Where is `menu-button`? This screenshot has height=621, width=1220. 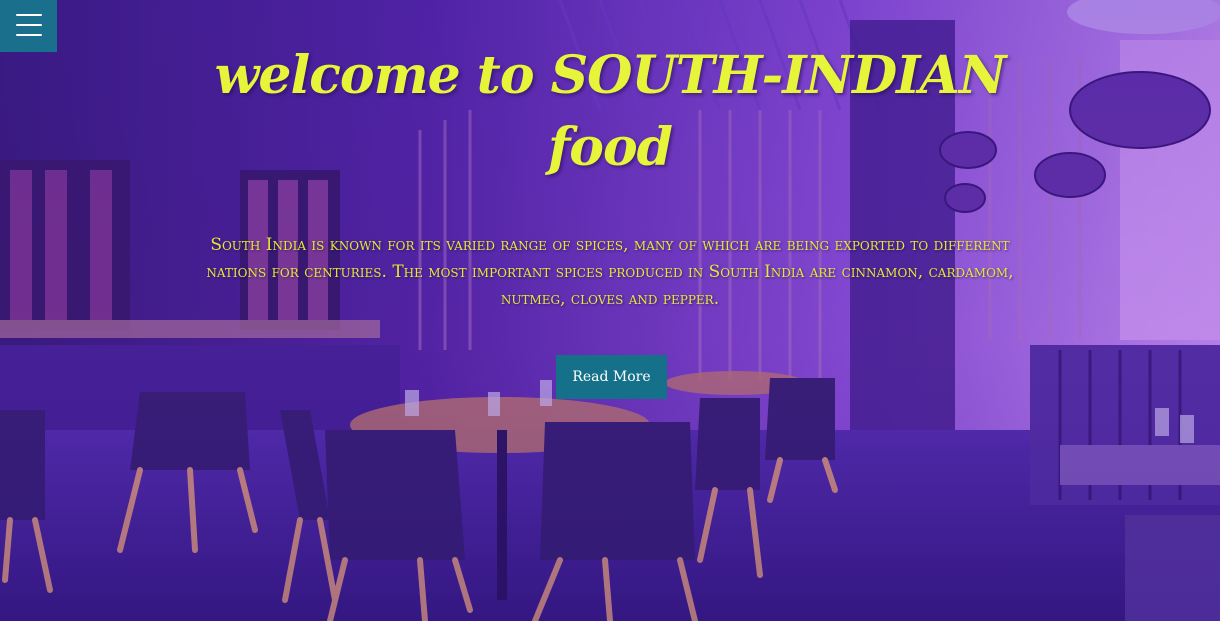 menu-button is located at coordinates (28, 26).